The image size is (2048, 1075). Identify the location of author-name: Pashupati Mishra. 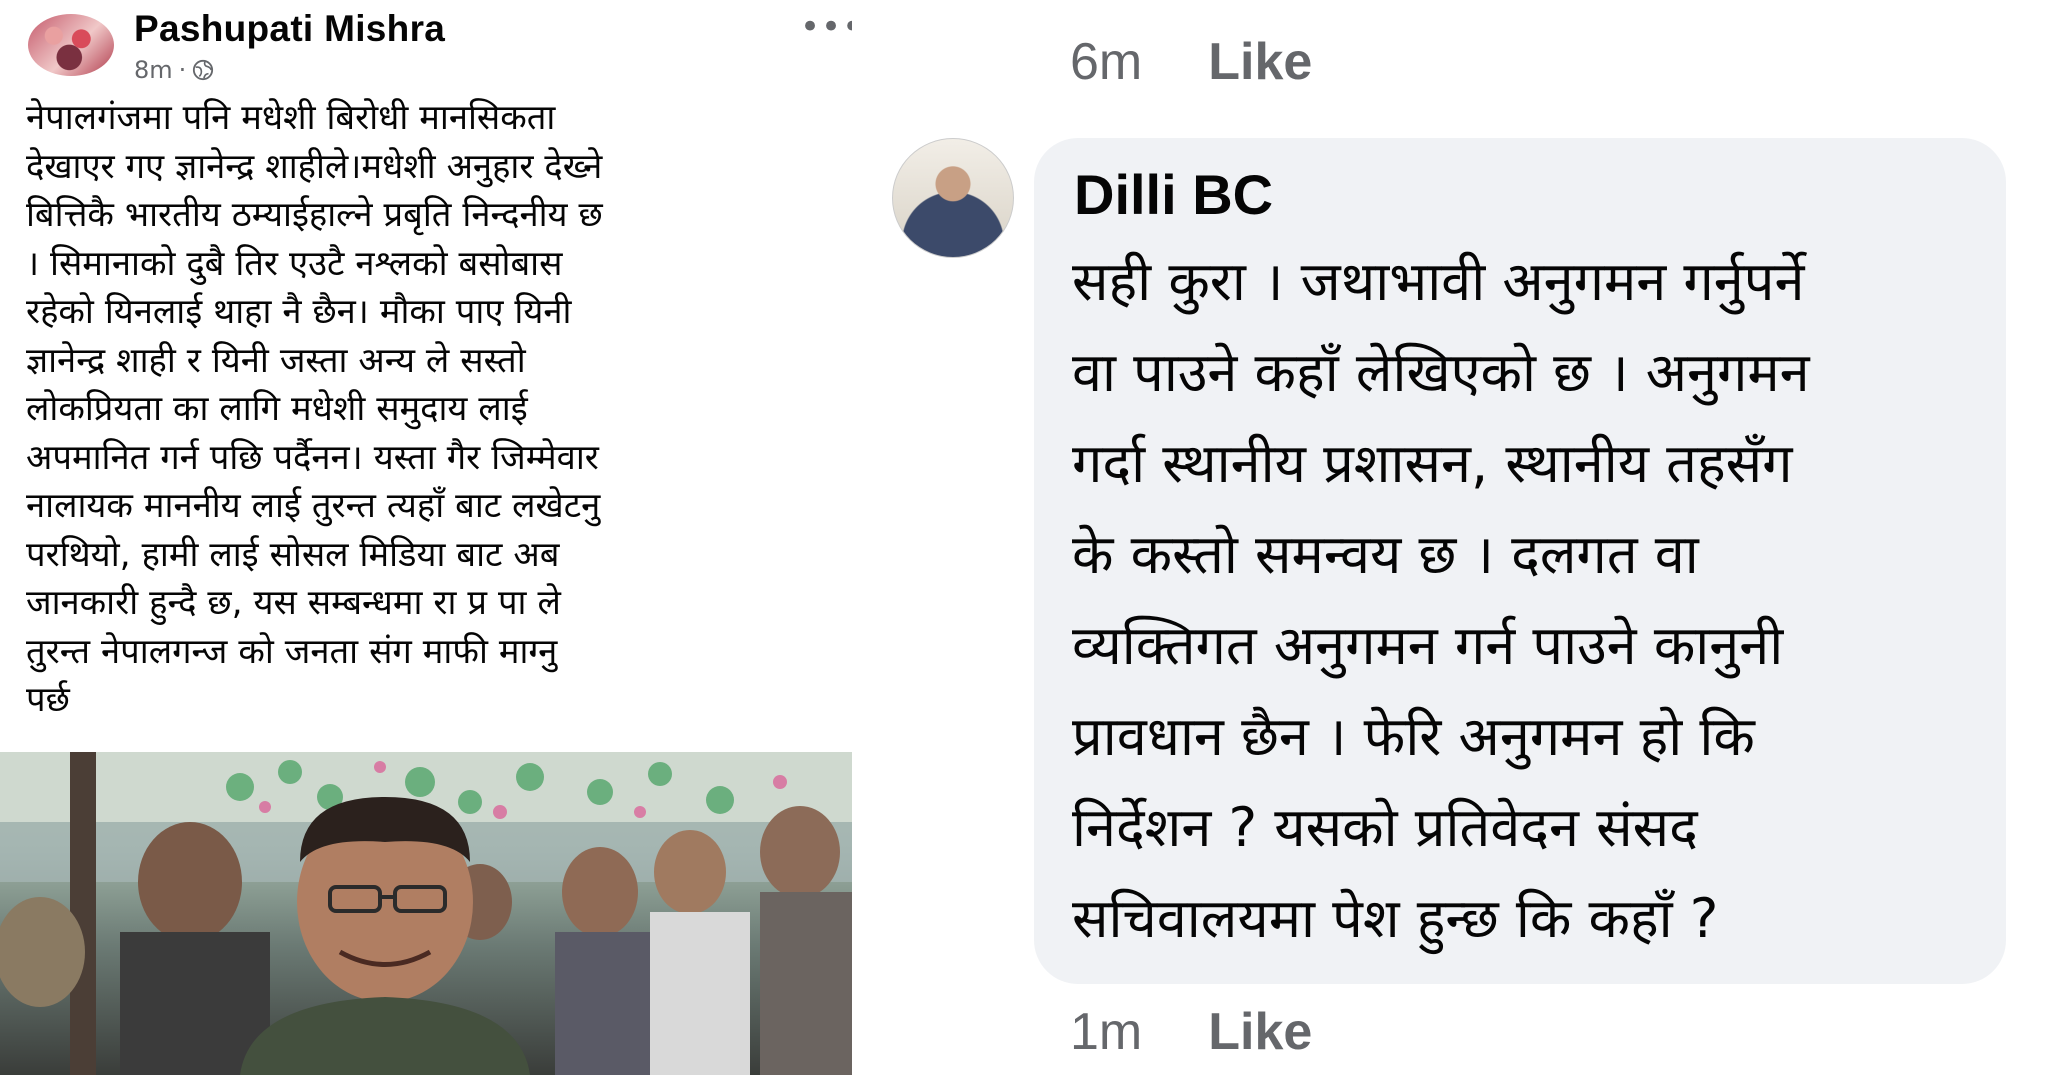
(289, 29).